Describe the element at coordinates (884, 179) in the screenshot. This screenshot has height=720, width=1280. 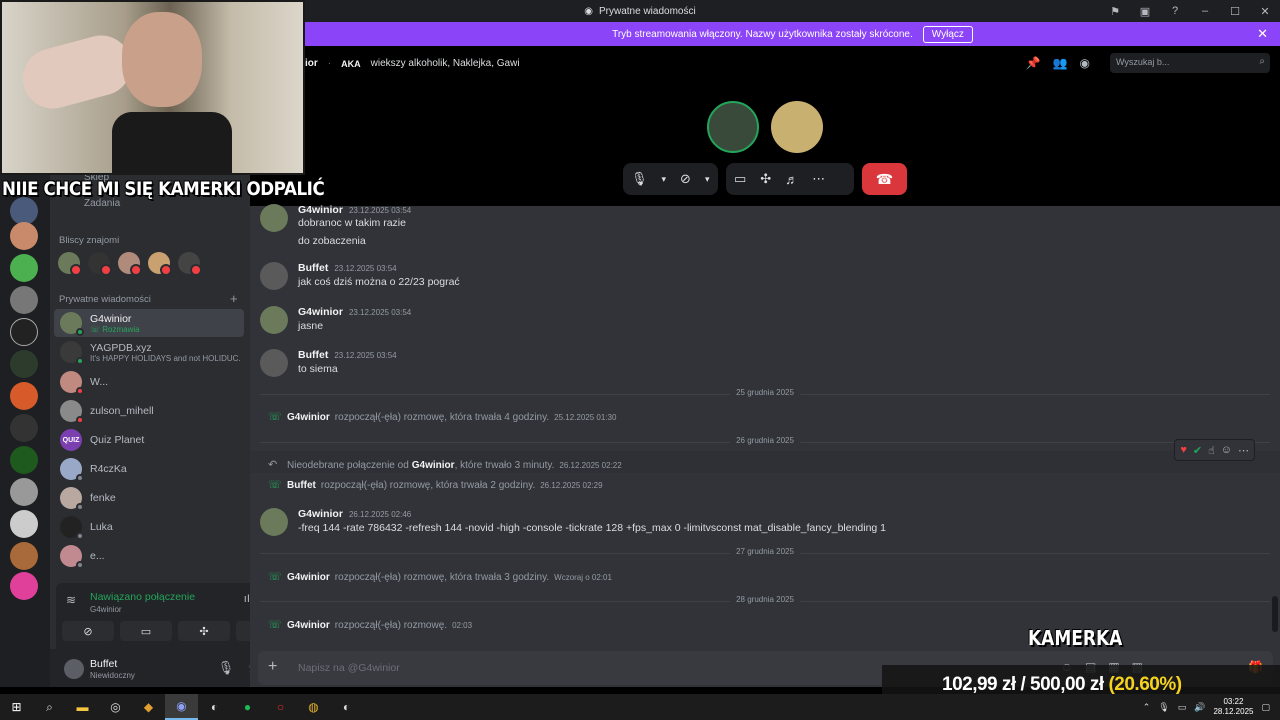
I see `hangup-button: ☎` at that location.